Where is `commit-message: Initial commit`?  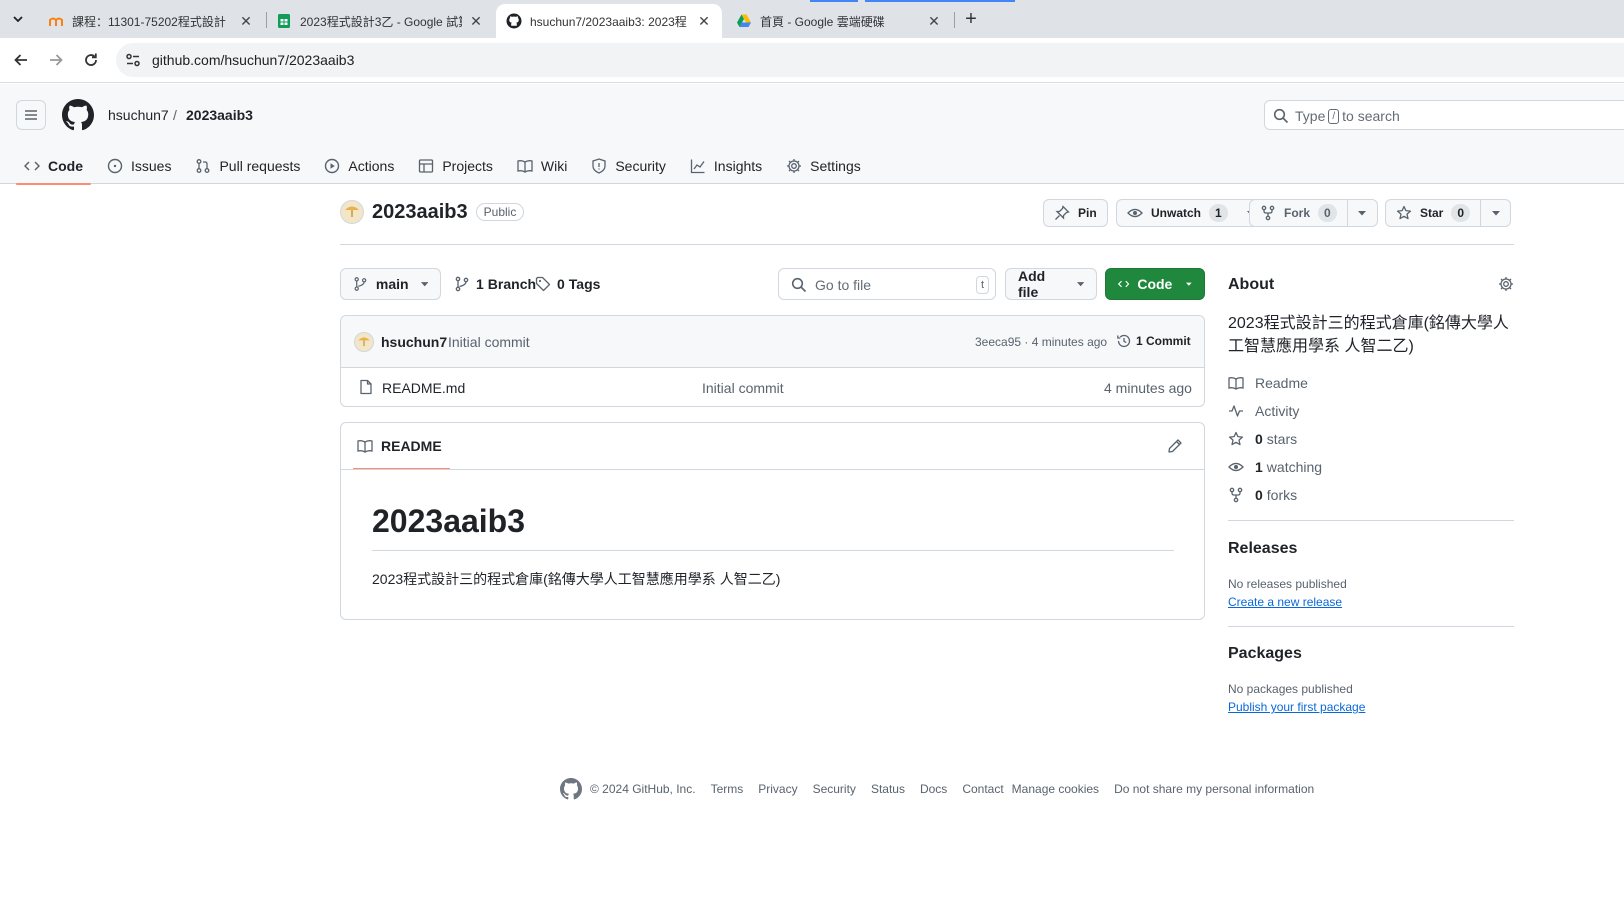
commit-message: Initial commit is located at coordinates (489, 342).